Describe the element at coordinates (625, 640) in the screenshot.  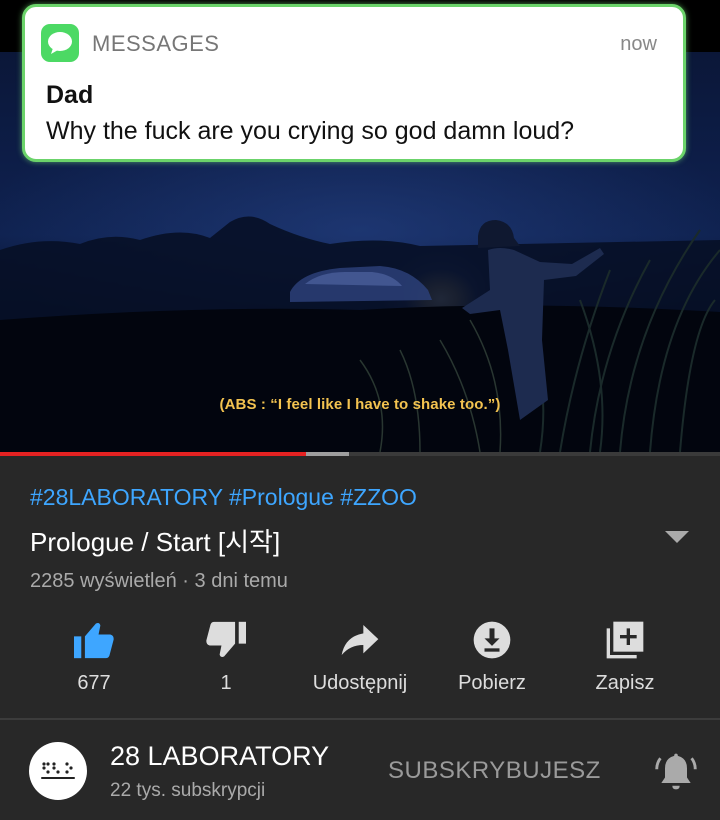
I see `add-to-playlist-icon` at that location.